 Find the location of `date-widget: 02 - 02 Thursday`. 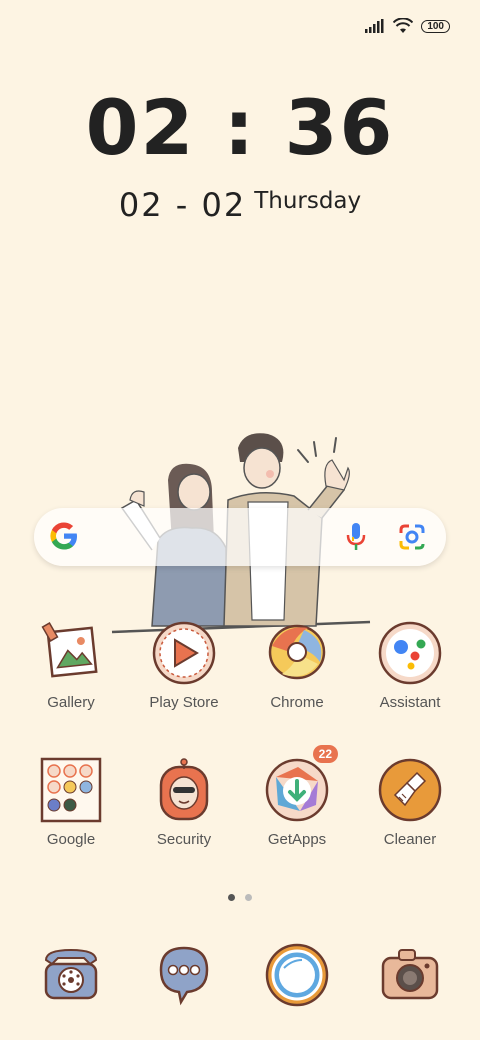

date-widget: 02 - 02 Thursday is located at coordinates (240, 205).